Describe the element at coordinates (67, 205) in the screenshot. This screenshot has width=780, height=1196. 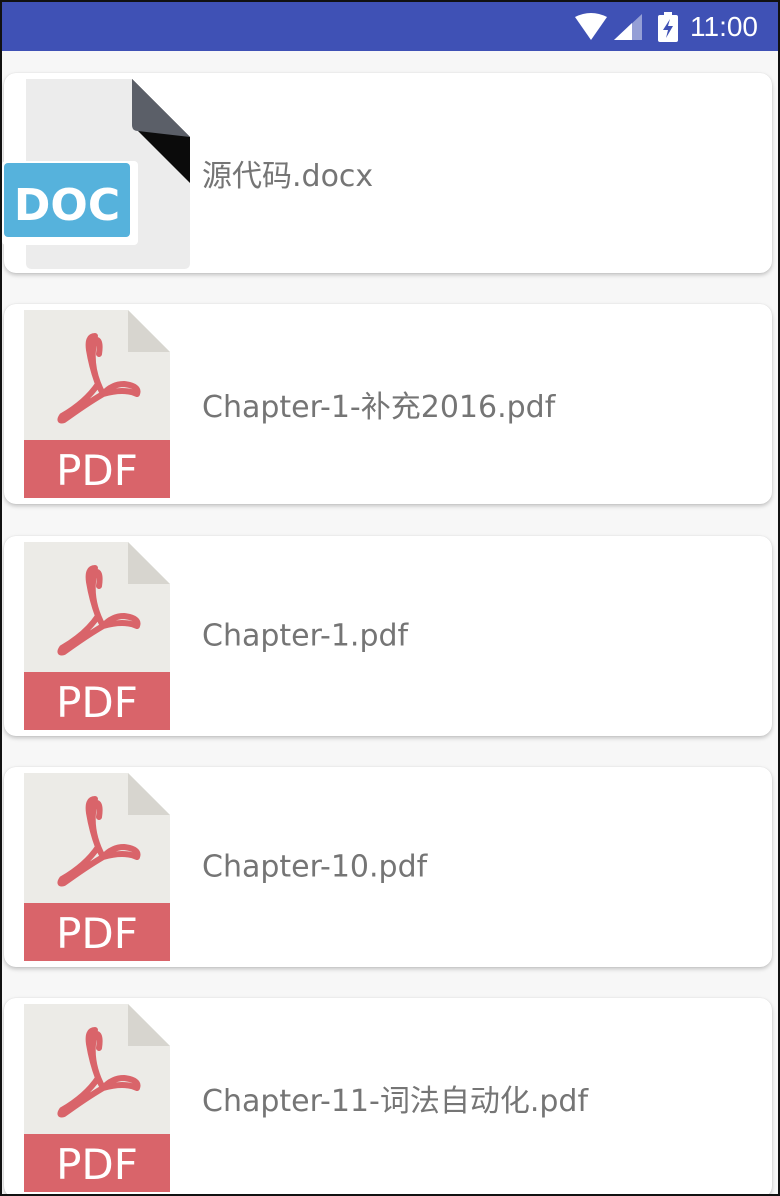
I see `doc-icon-label: DOC` at that location.